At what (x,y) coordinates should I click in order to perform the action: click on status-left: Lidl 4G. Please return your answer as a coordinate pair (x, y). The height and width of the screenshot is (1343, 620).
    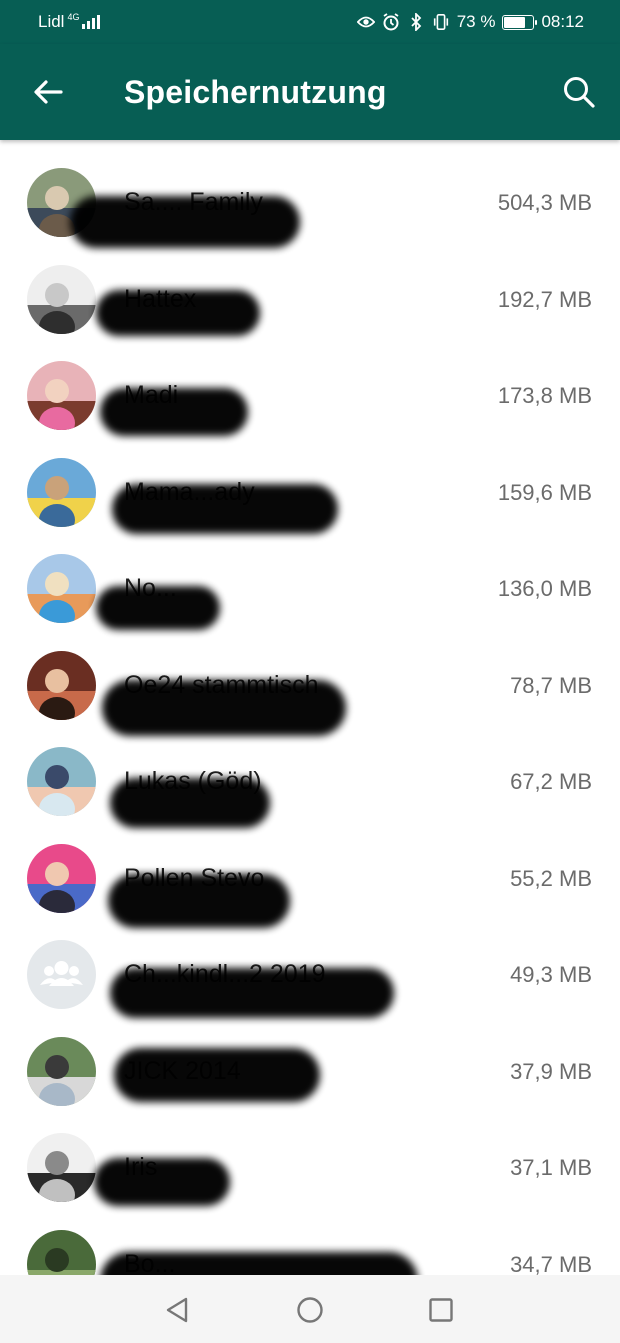
    Looking at the image, I should click on (69, 21).